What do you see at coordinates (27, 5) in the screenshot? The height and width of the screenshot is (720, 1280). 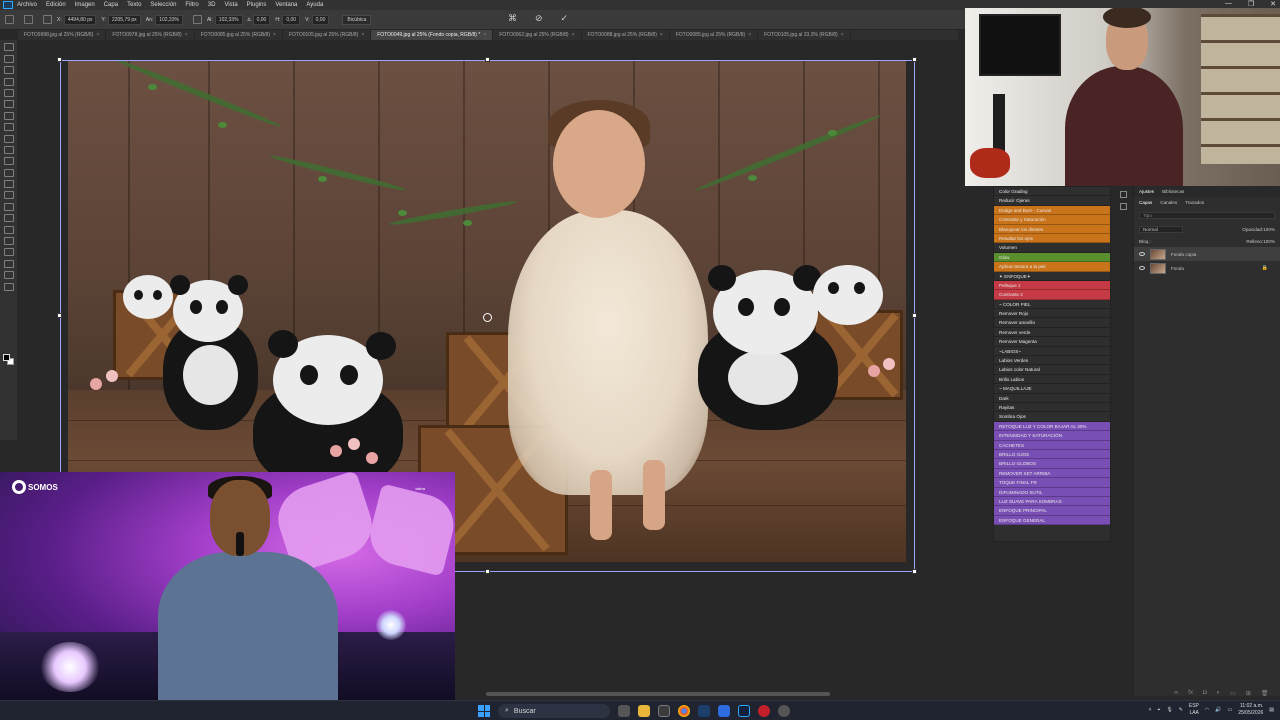 I see `menu-archivo: Archivo` at bounding box center [27, 5].